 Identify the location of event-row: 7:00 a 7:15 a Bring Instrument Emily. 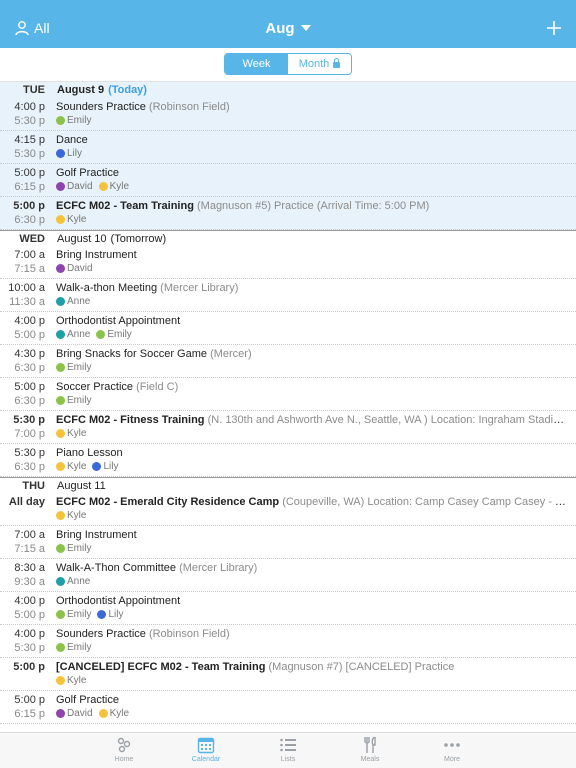
(288, 542).